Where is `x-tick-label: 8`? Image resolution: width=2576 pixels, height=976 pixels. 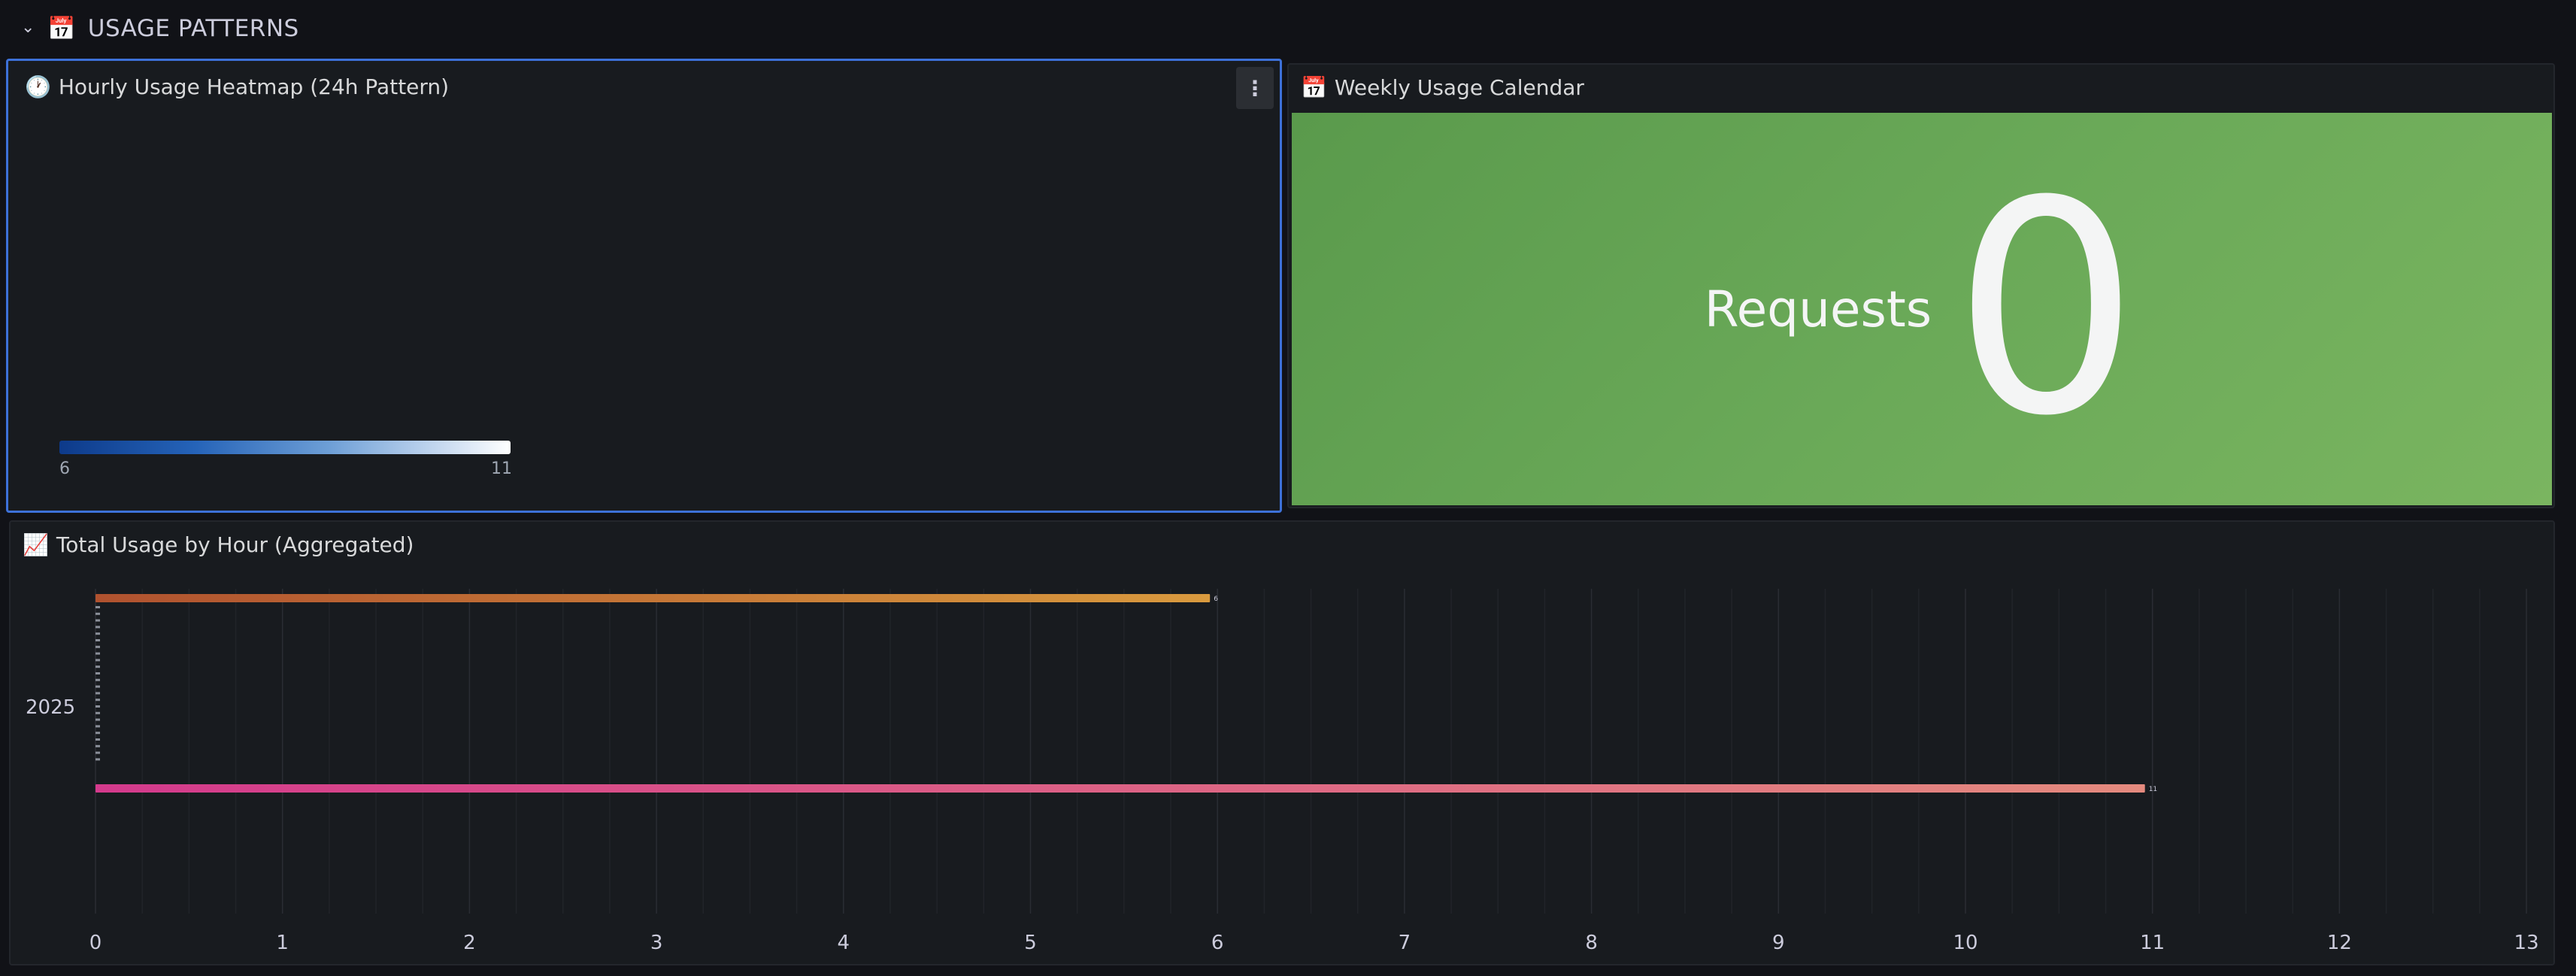 x-tick-label: 8 is located at coordinates (1591, 943).